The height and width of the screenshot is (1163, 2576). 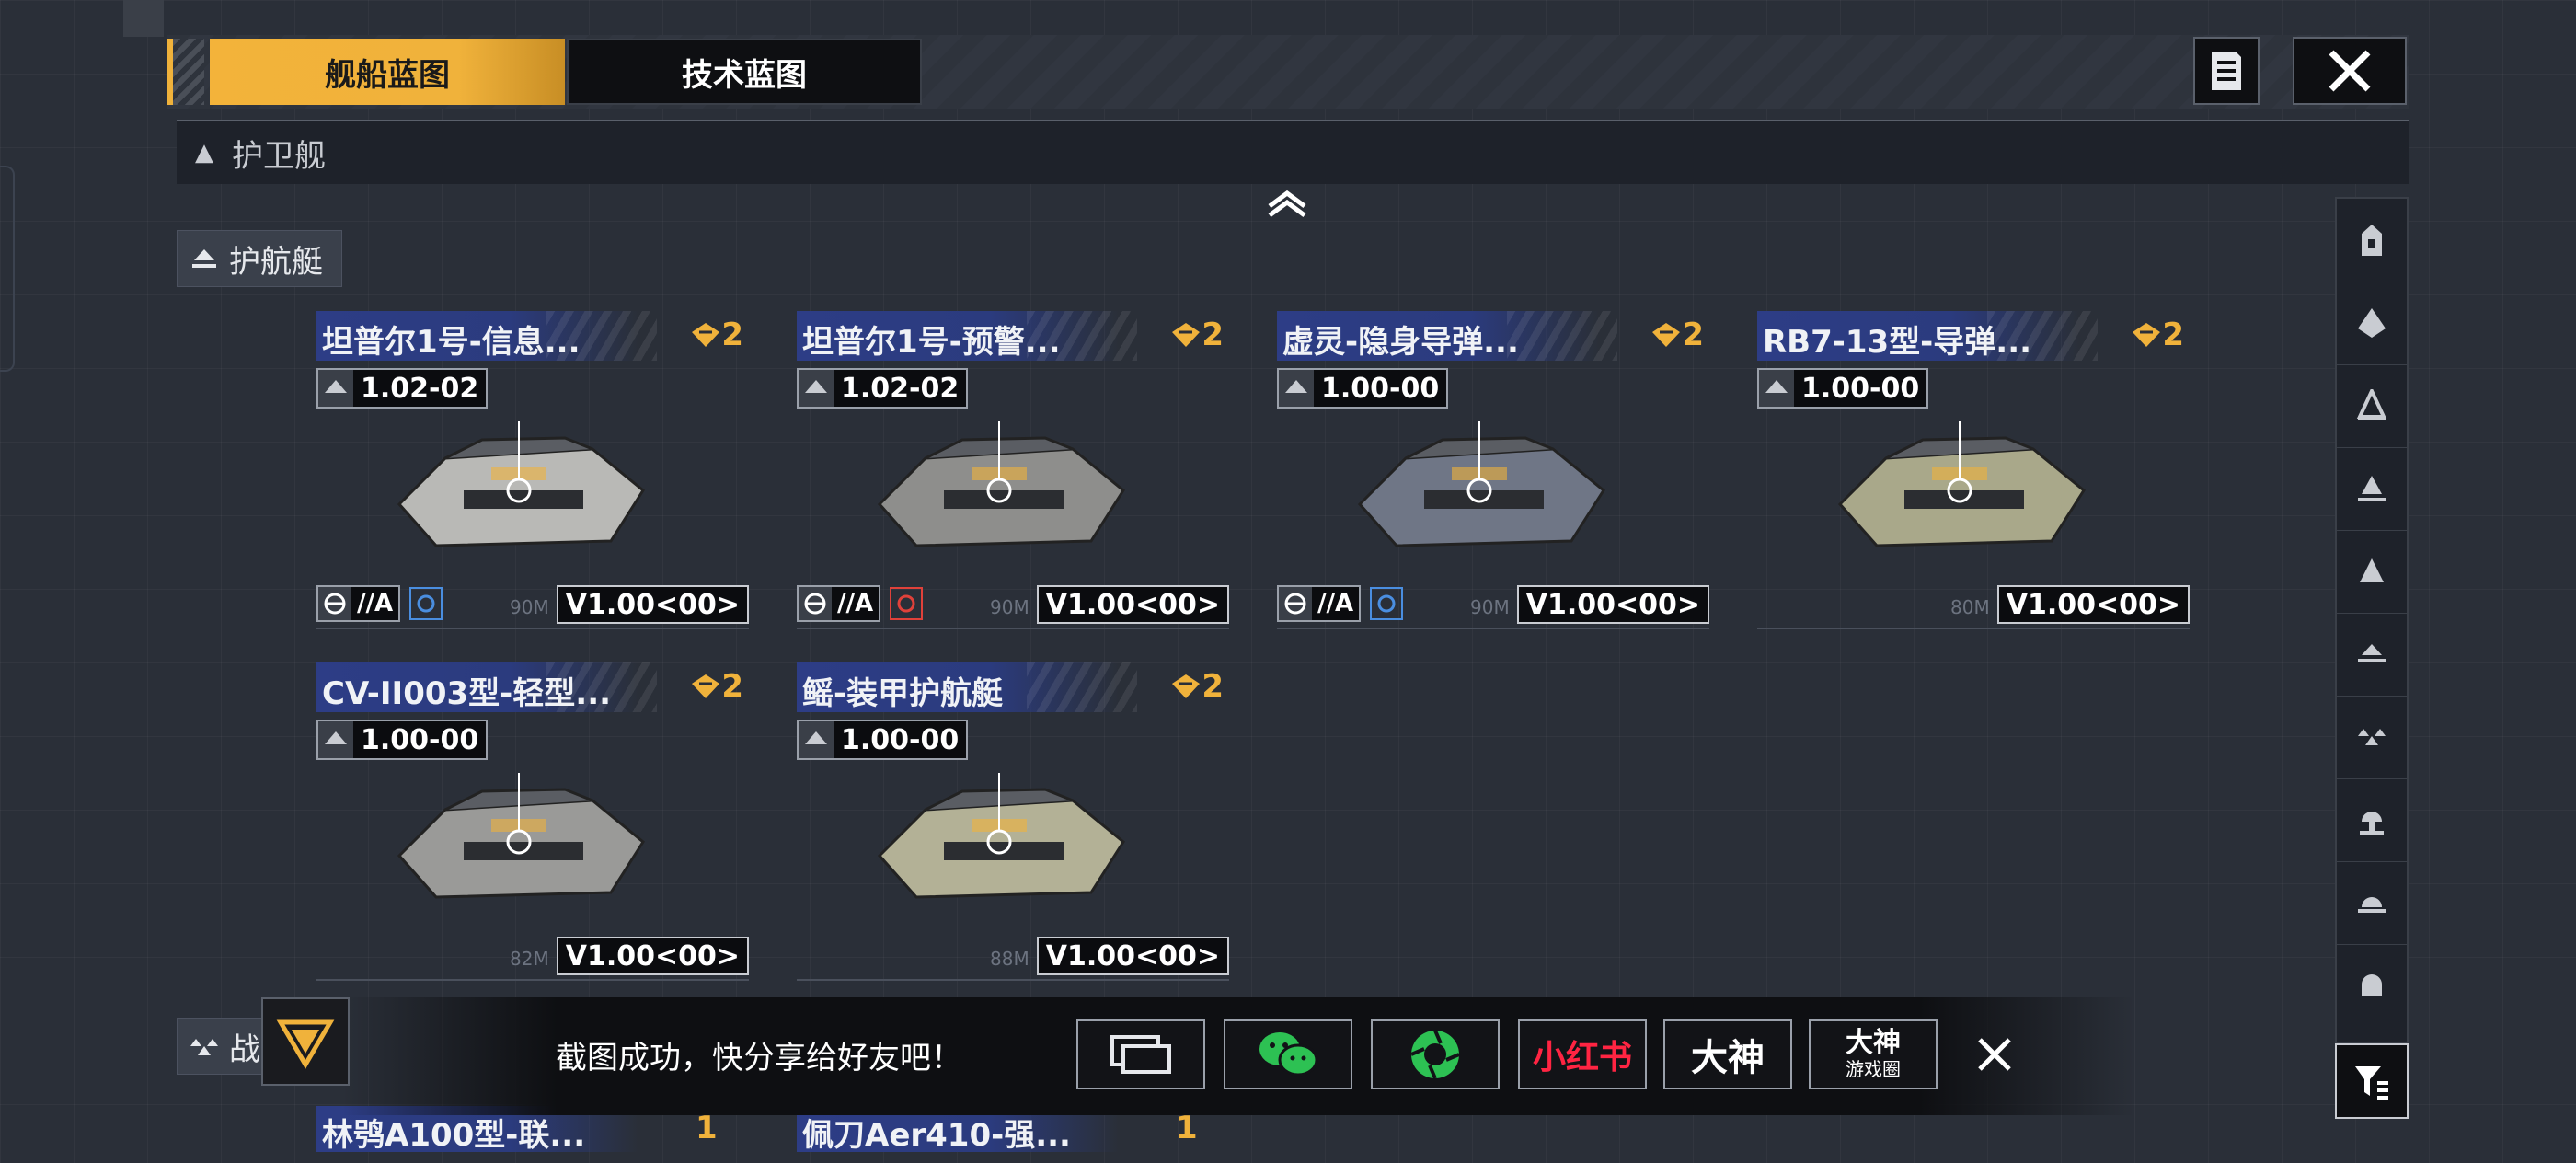 I want to click on battle-class-icon, so click(x=204, y=1047).